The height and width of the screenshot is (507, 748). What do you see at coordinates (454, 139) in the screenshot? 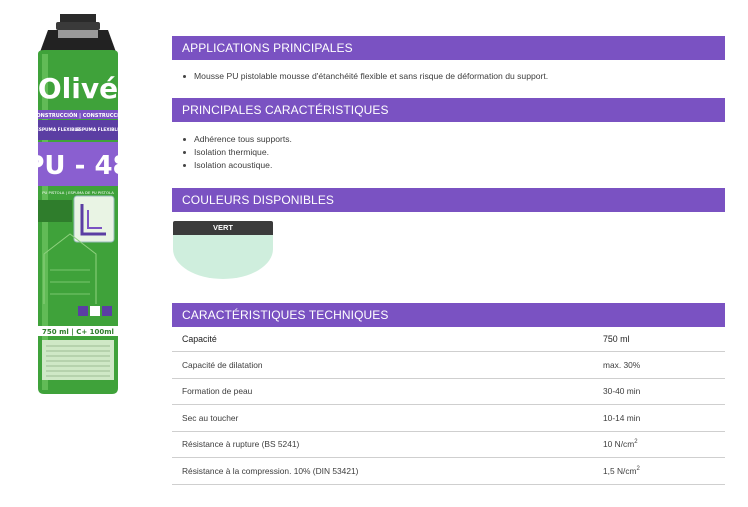
I see `list-item: Adhérence tous supports.` at bounding box center [454, 139].